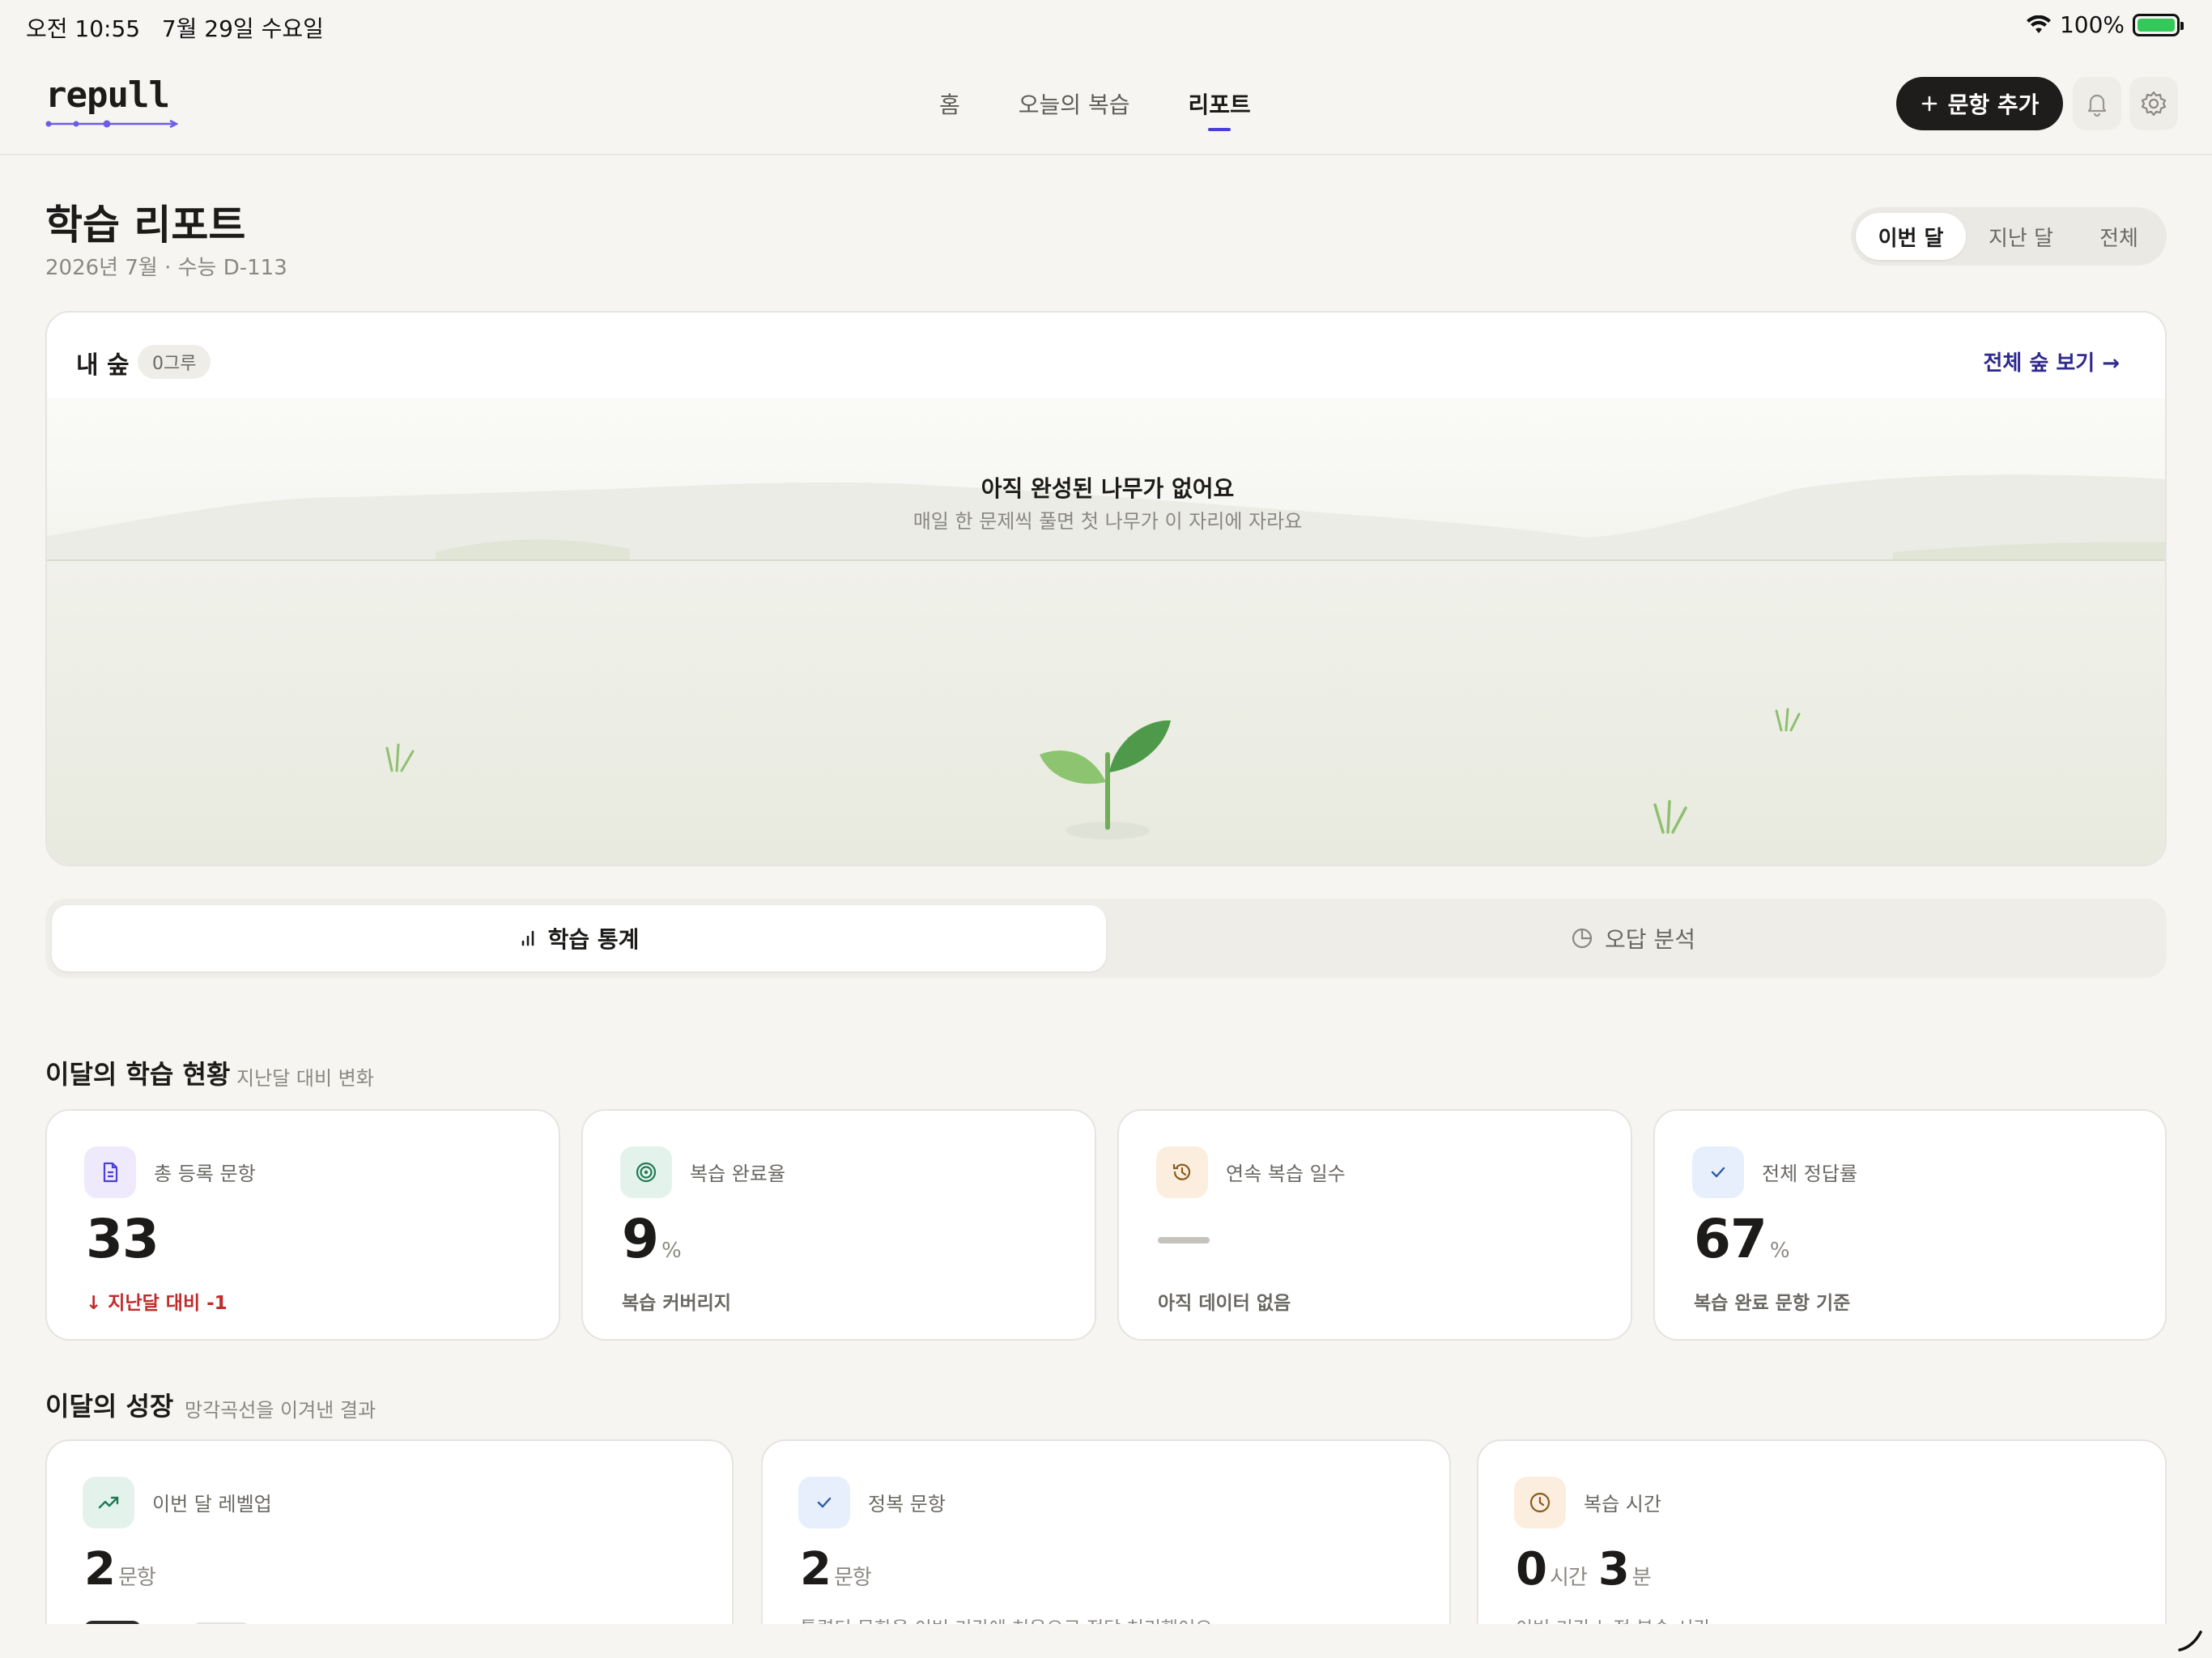 This screenshot has height=1658, width=2212. I want to click on status-time-date: 오전 10:55 7월 29일 수요일, so click(175, 27).